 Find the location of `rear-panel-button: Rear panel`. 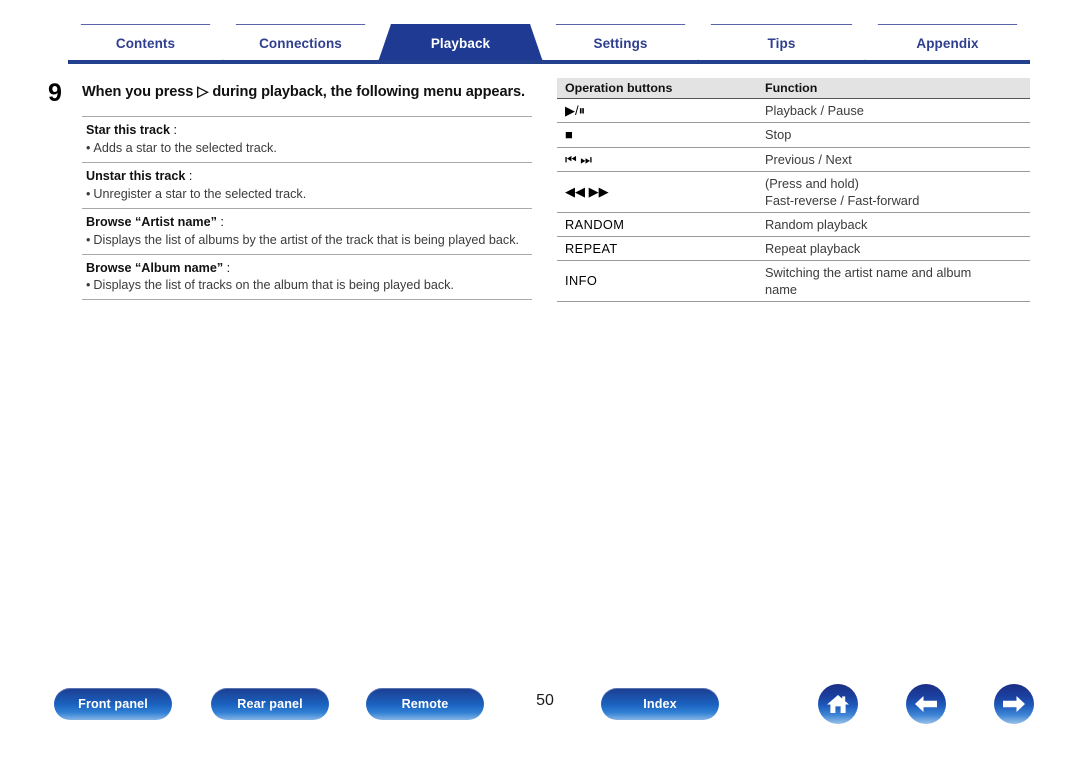

rear-panel-button: Rear panel is located at coordinates (270, 704).